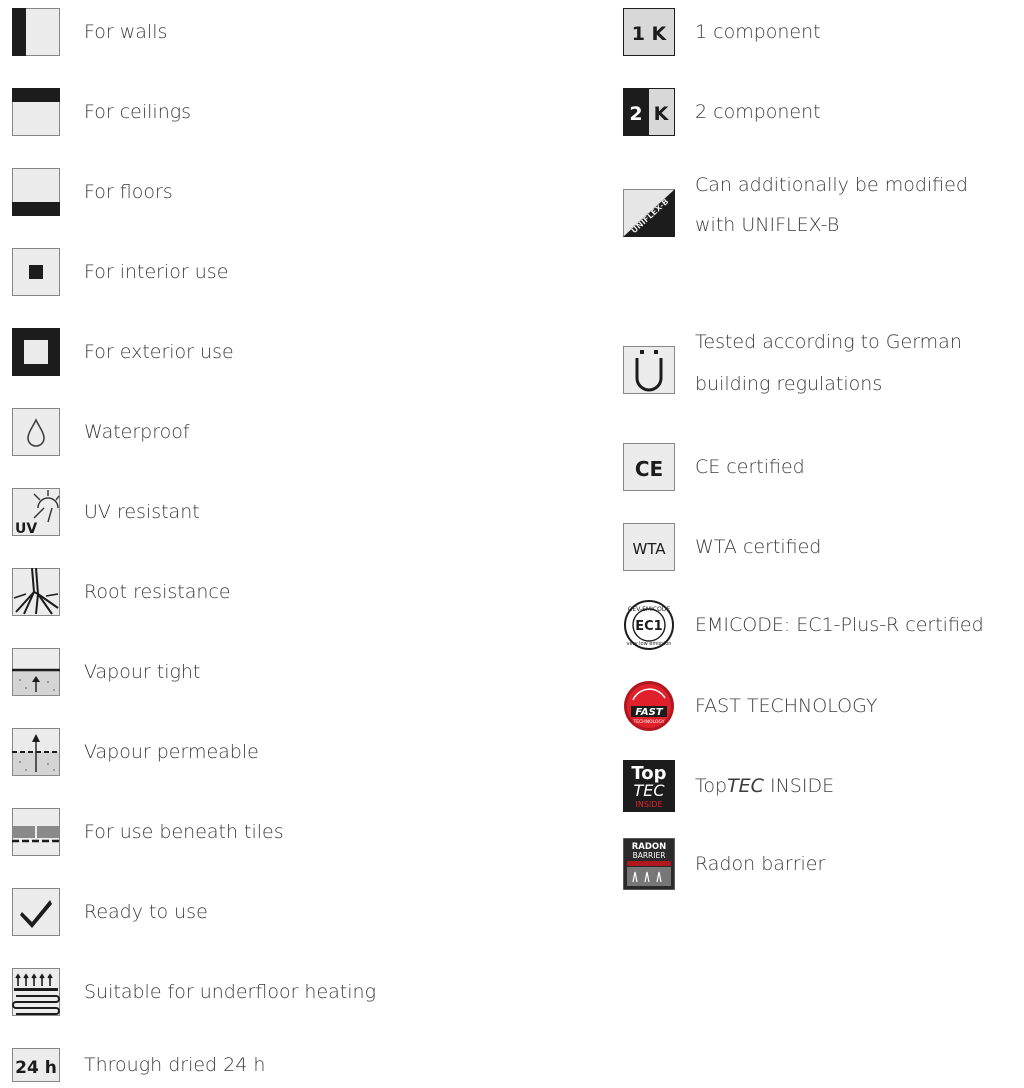  I want to click on legend-item-radon-barrier: RADON BARRIER Radon barrier, so click(823, 864).